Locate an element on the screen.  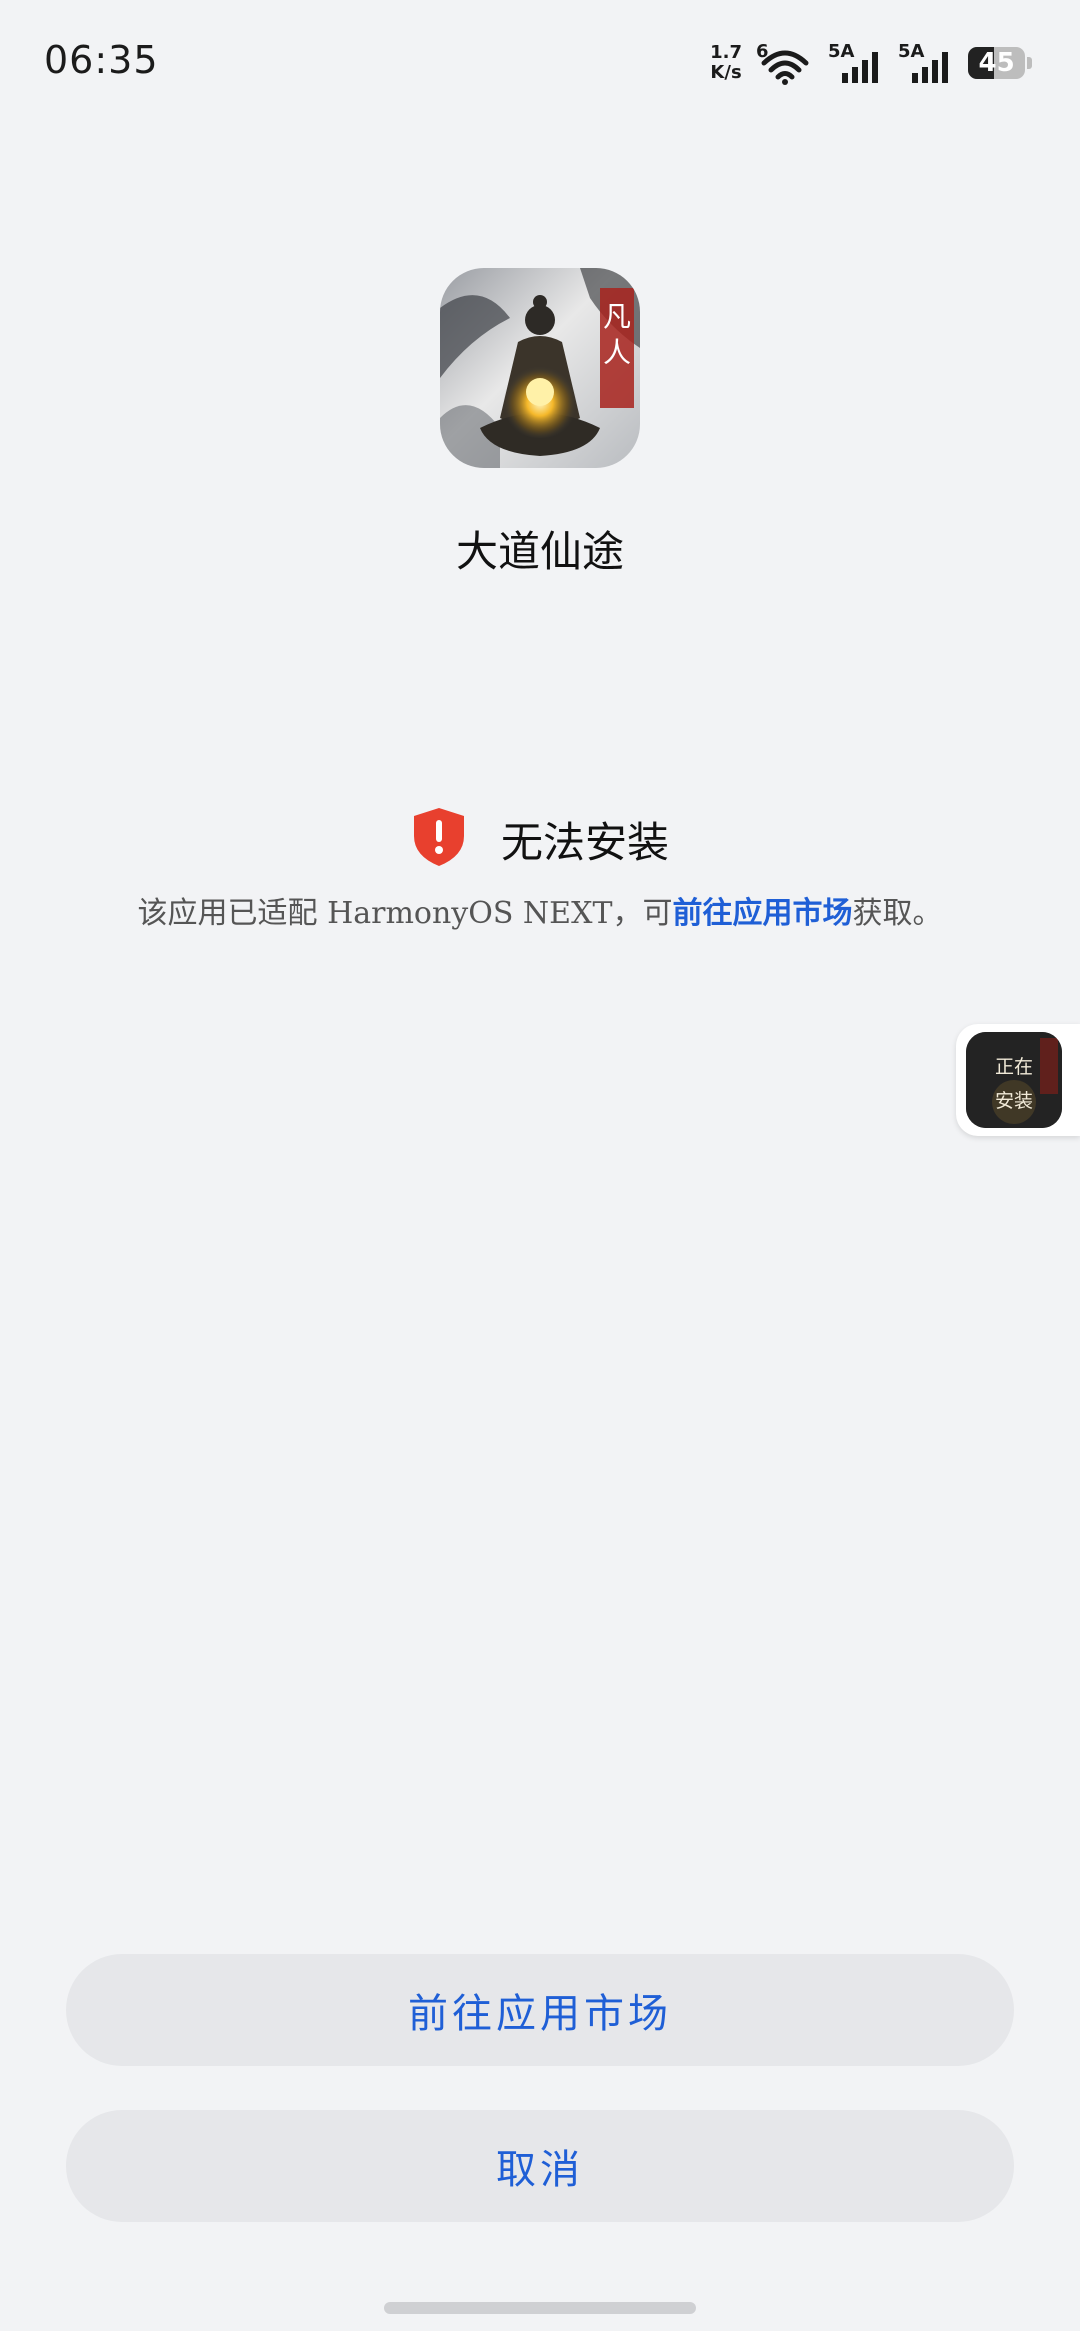
install-failed-title: 无法安装 is located at coordinates (584, 842).